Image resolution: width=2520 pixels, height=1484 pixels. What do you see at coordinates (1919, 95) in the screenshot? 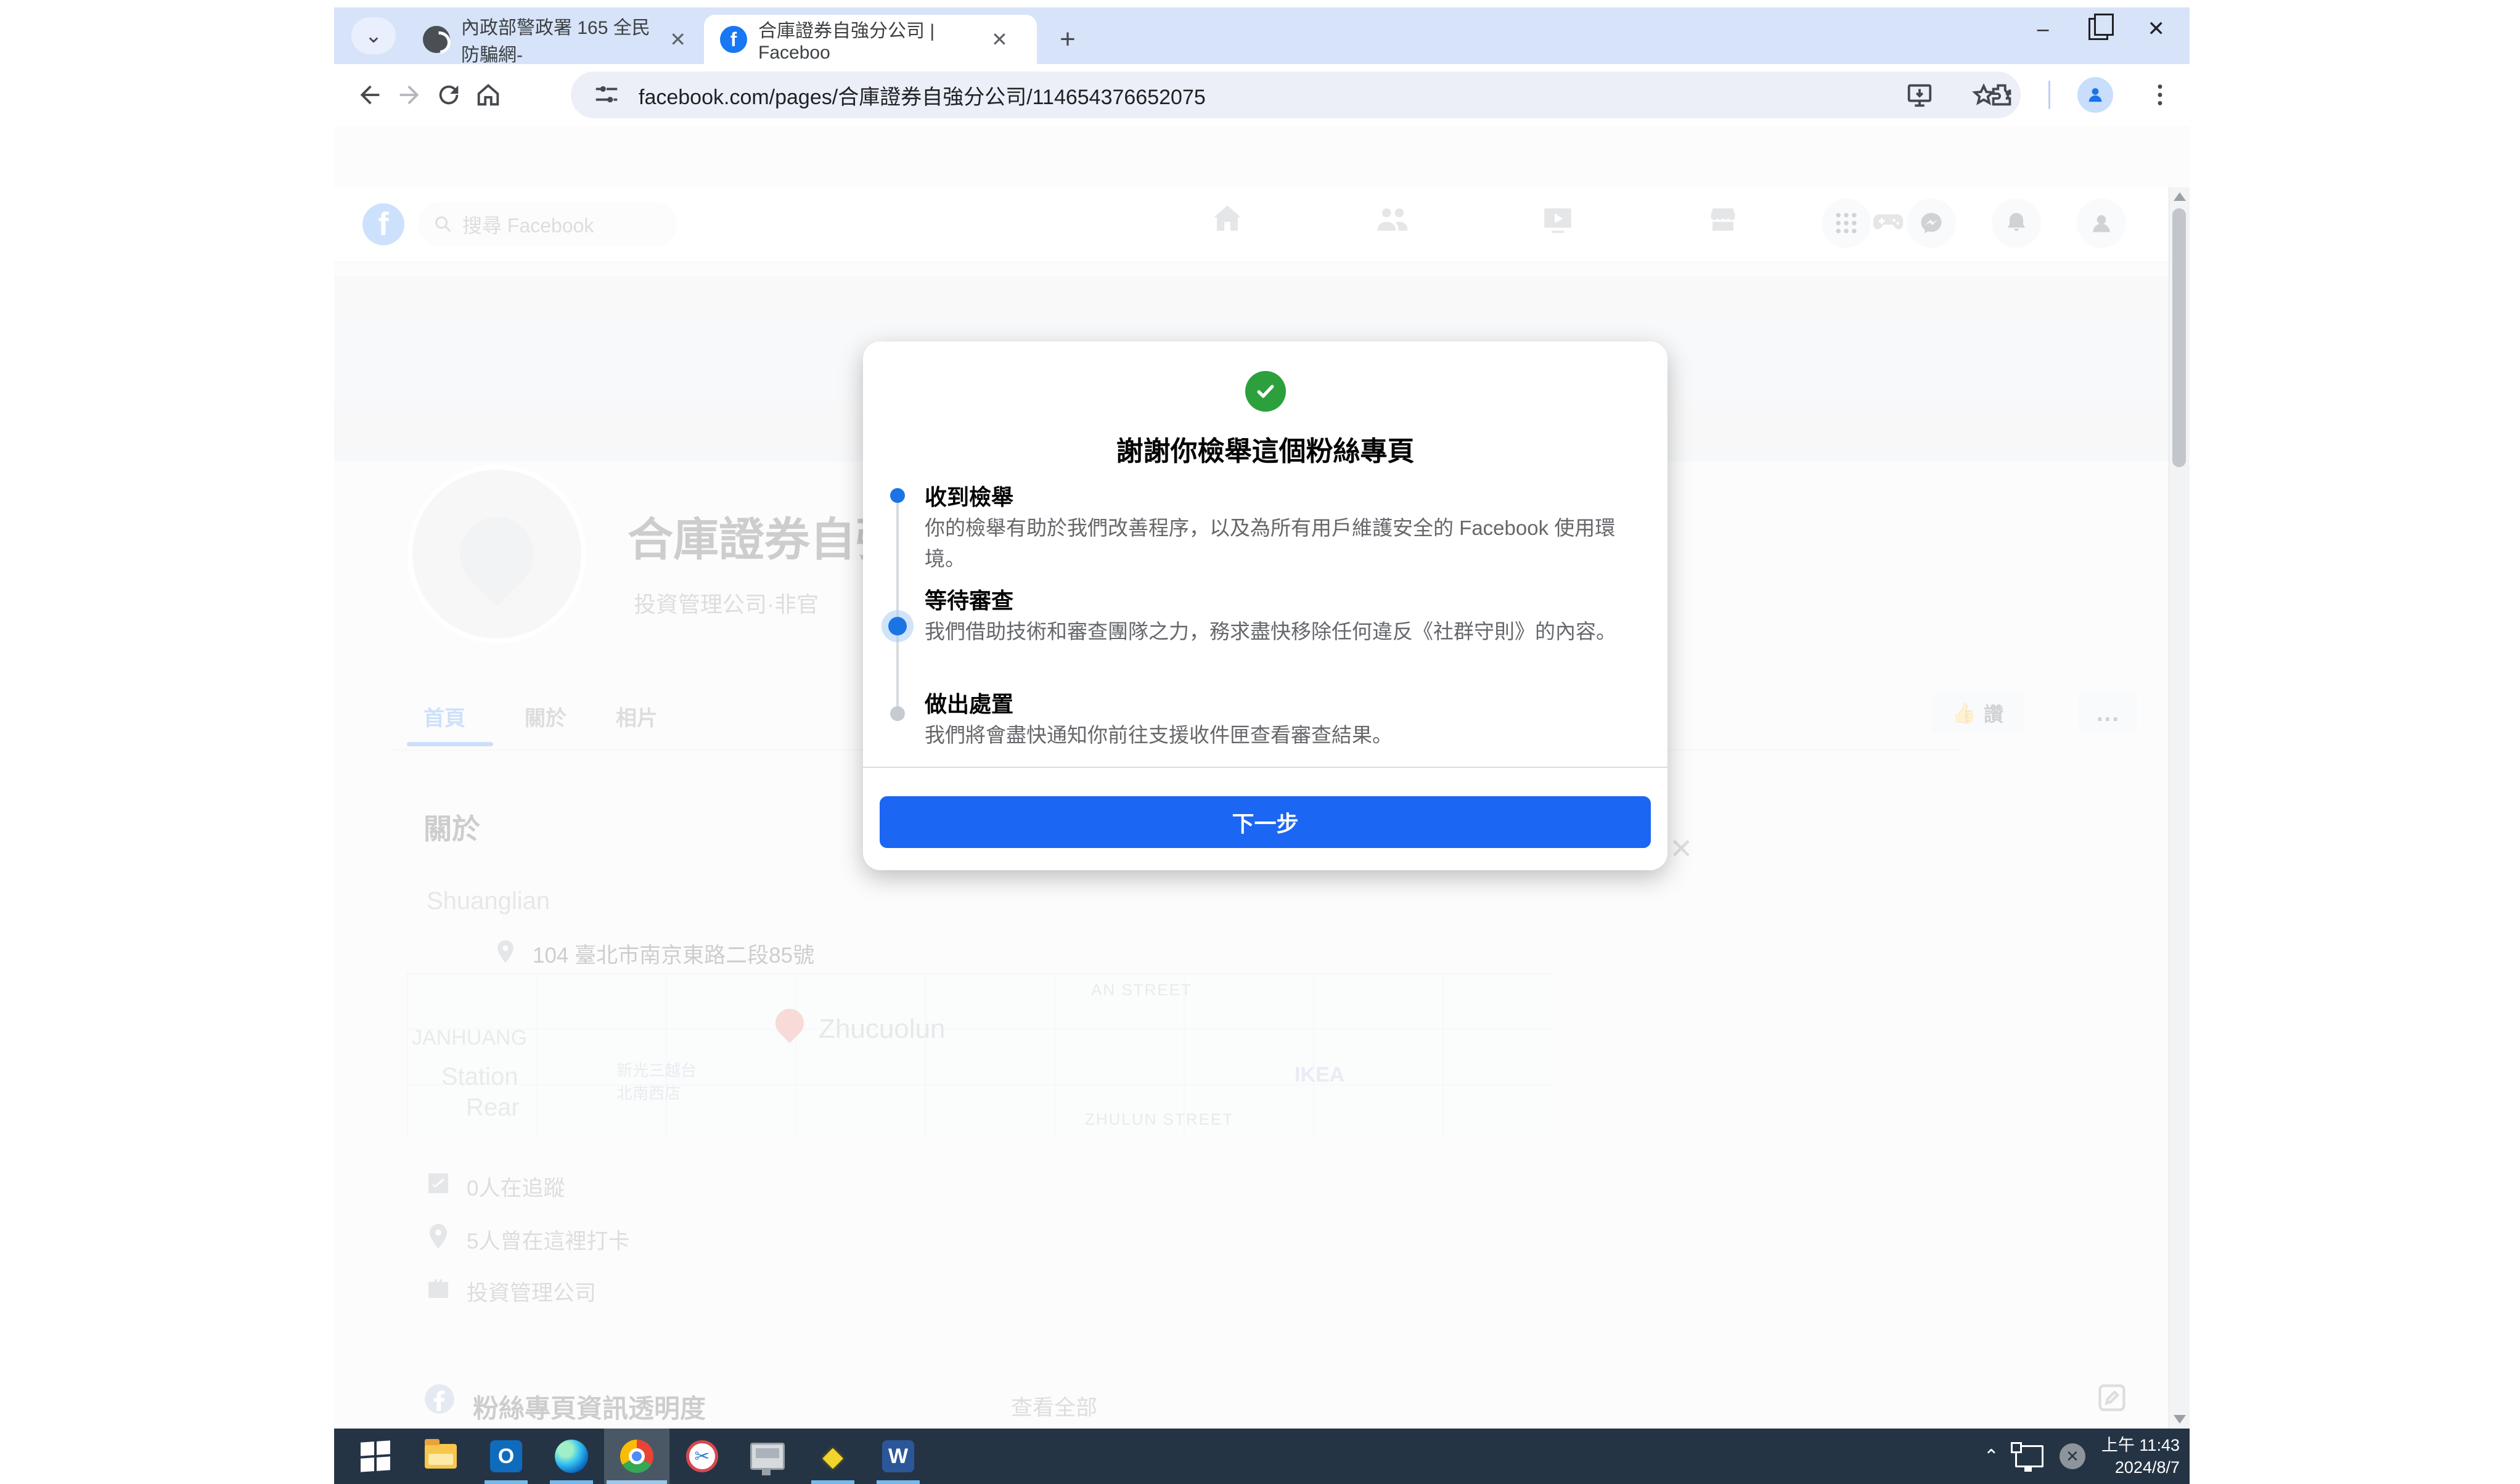
I see `install-app-icon` at bounding box center [1919, 95].